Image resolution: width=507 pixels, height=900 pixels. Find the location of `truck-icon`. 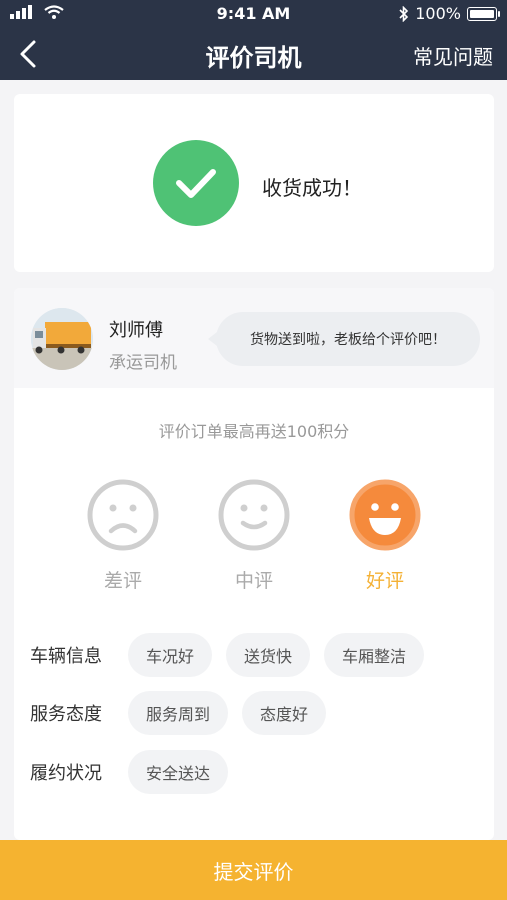

truck-icon is located at coordinates (62, 339).